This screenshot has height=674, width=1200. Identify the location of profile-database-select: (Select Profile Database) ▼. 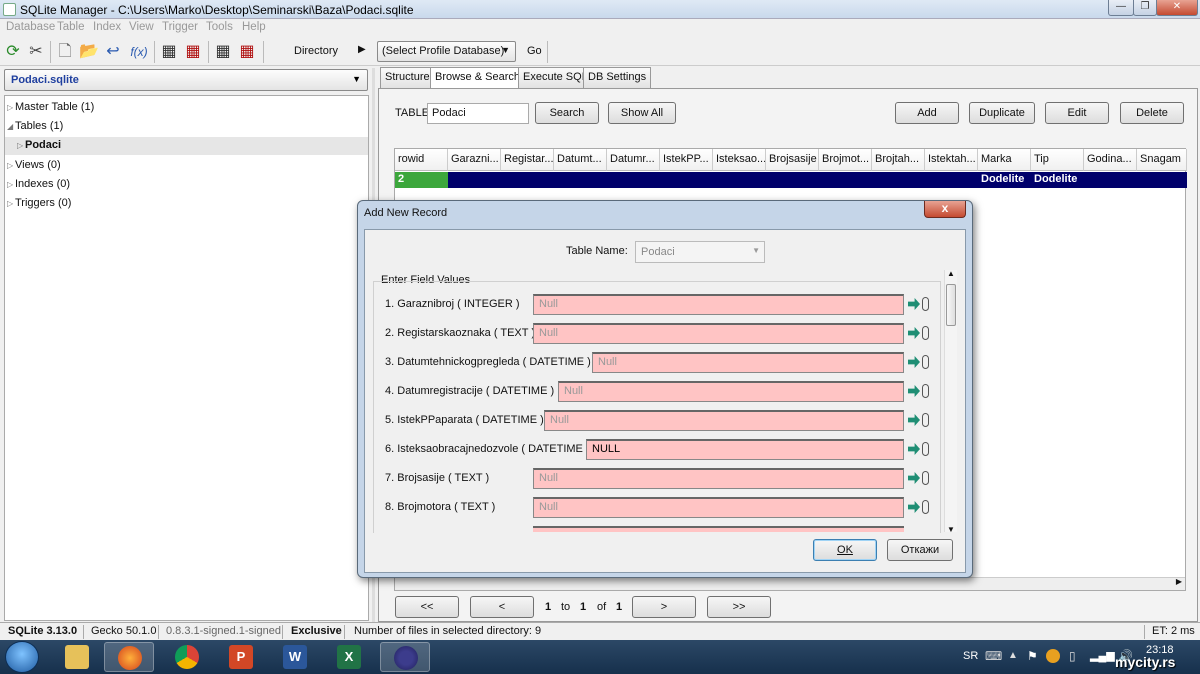
(446, 51).